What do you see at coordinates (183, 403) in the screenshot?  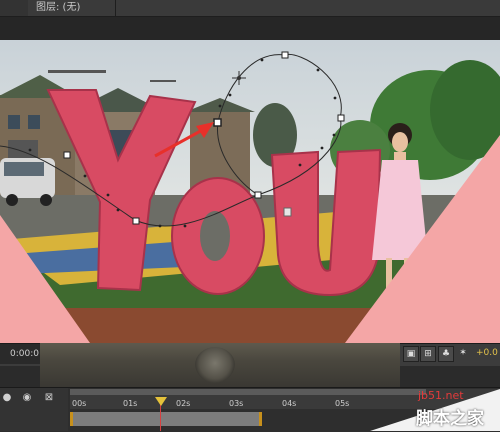 I see `ruler-tick: 02s` at bounding box center [183, 403].